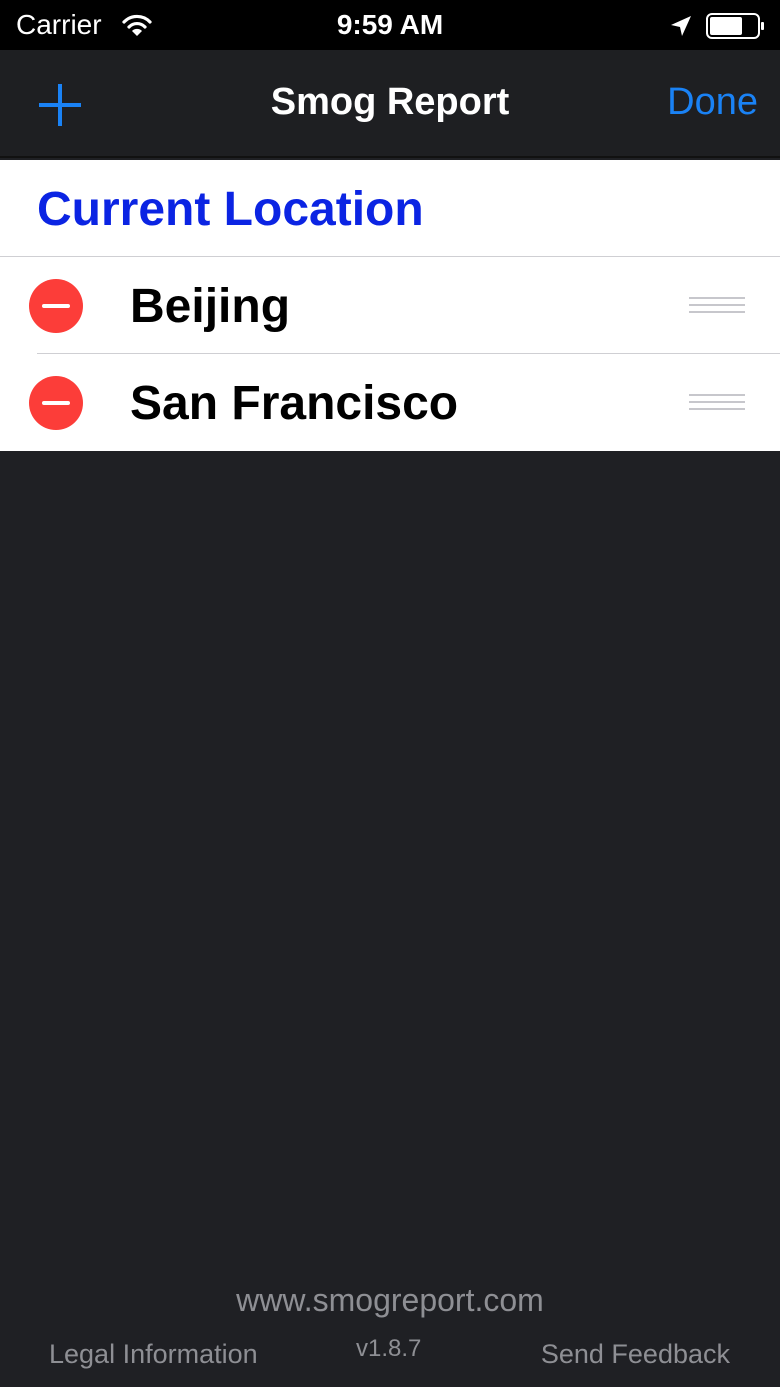 This screenshot has width=780, height=1387. I want to click on delete-beijing-button, so click(56, 306).